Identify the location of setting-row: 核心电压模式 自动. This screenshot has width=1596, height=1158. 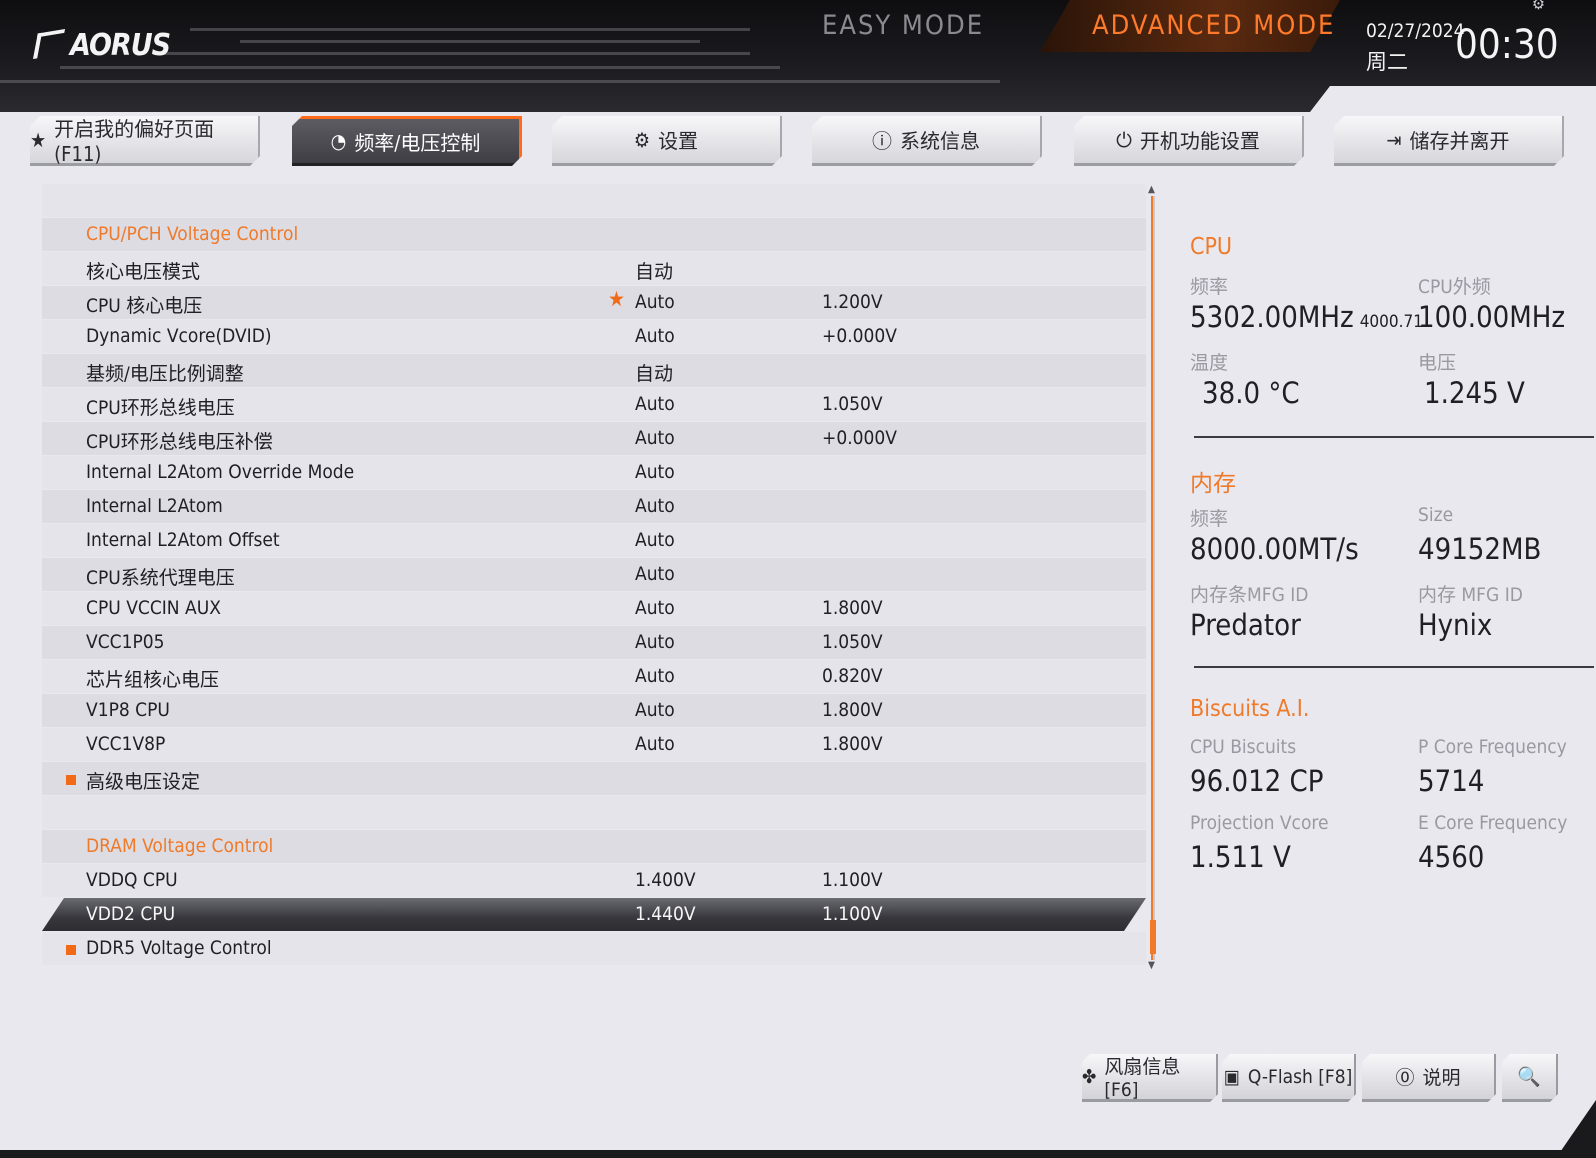
(594, 268).